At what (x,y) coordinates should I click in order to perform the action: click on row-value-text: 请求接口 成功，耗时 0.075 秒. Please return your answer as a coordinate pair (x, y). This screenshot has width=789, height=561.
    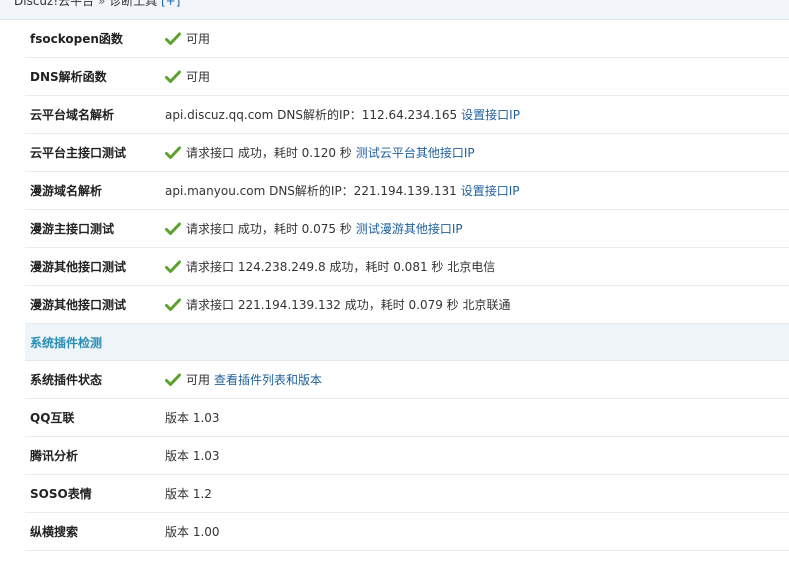
    Looking at the image, I should click on (269, 229).